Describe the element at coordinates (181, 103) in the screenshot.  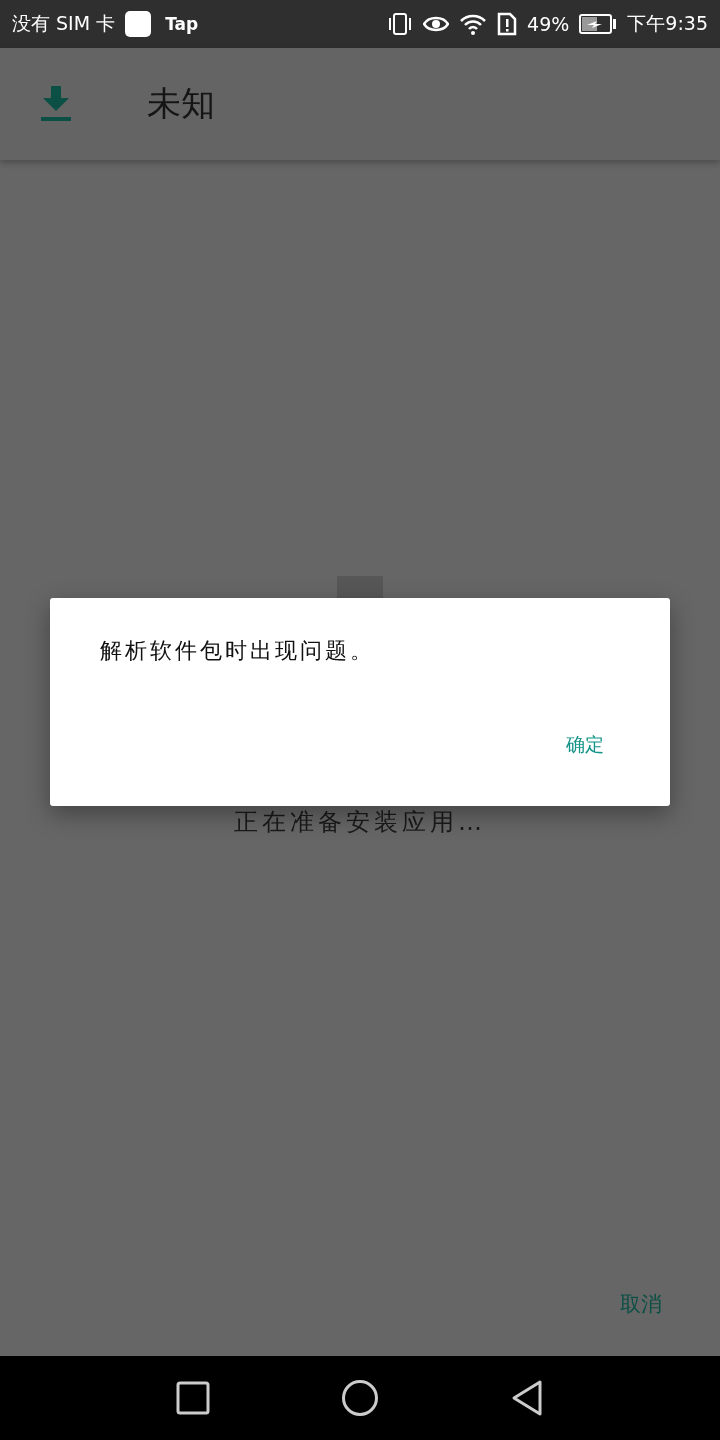
I see `app-title: 未知` at that location.